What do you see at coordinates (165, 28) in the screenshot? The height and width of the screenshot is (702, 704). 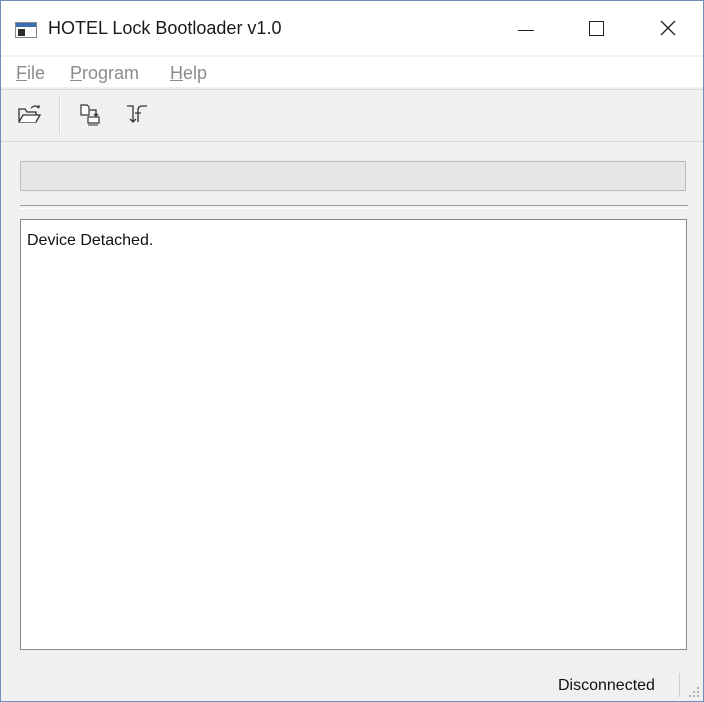 I see `window-title: HOTEL Lock Bootloader v1.0` at bounding box center [165, 28].